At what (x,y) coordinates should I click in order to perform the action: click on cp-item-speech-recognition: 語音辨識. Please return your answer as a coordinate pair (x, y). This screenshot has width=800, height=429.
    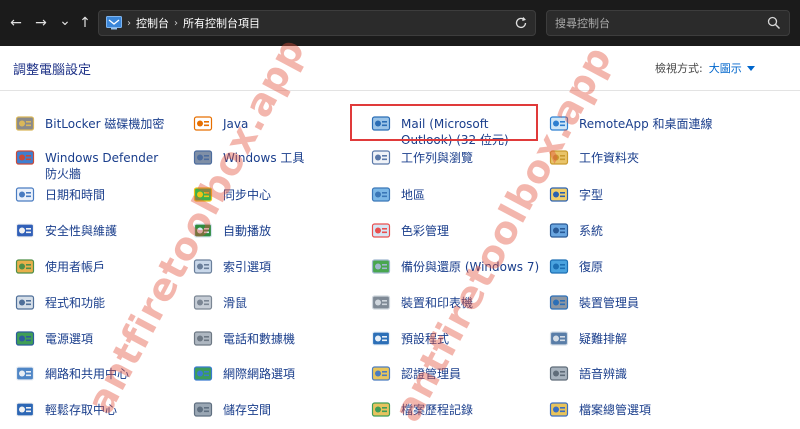
    Looking at the image, I should click on (587, 375).